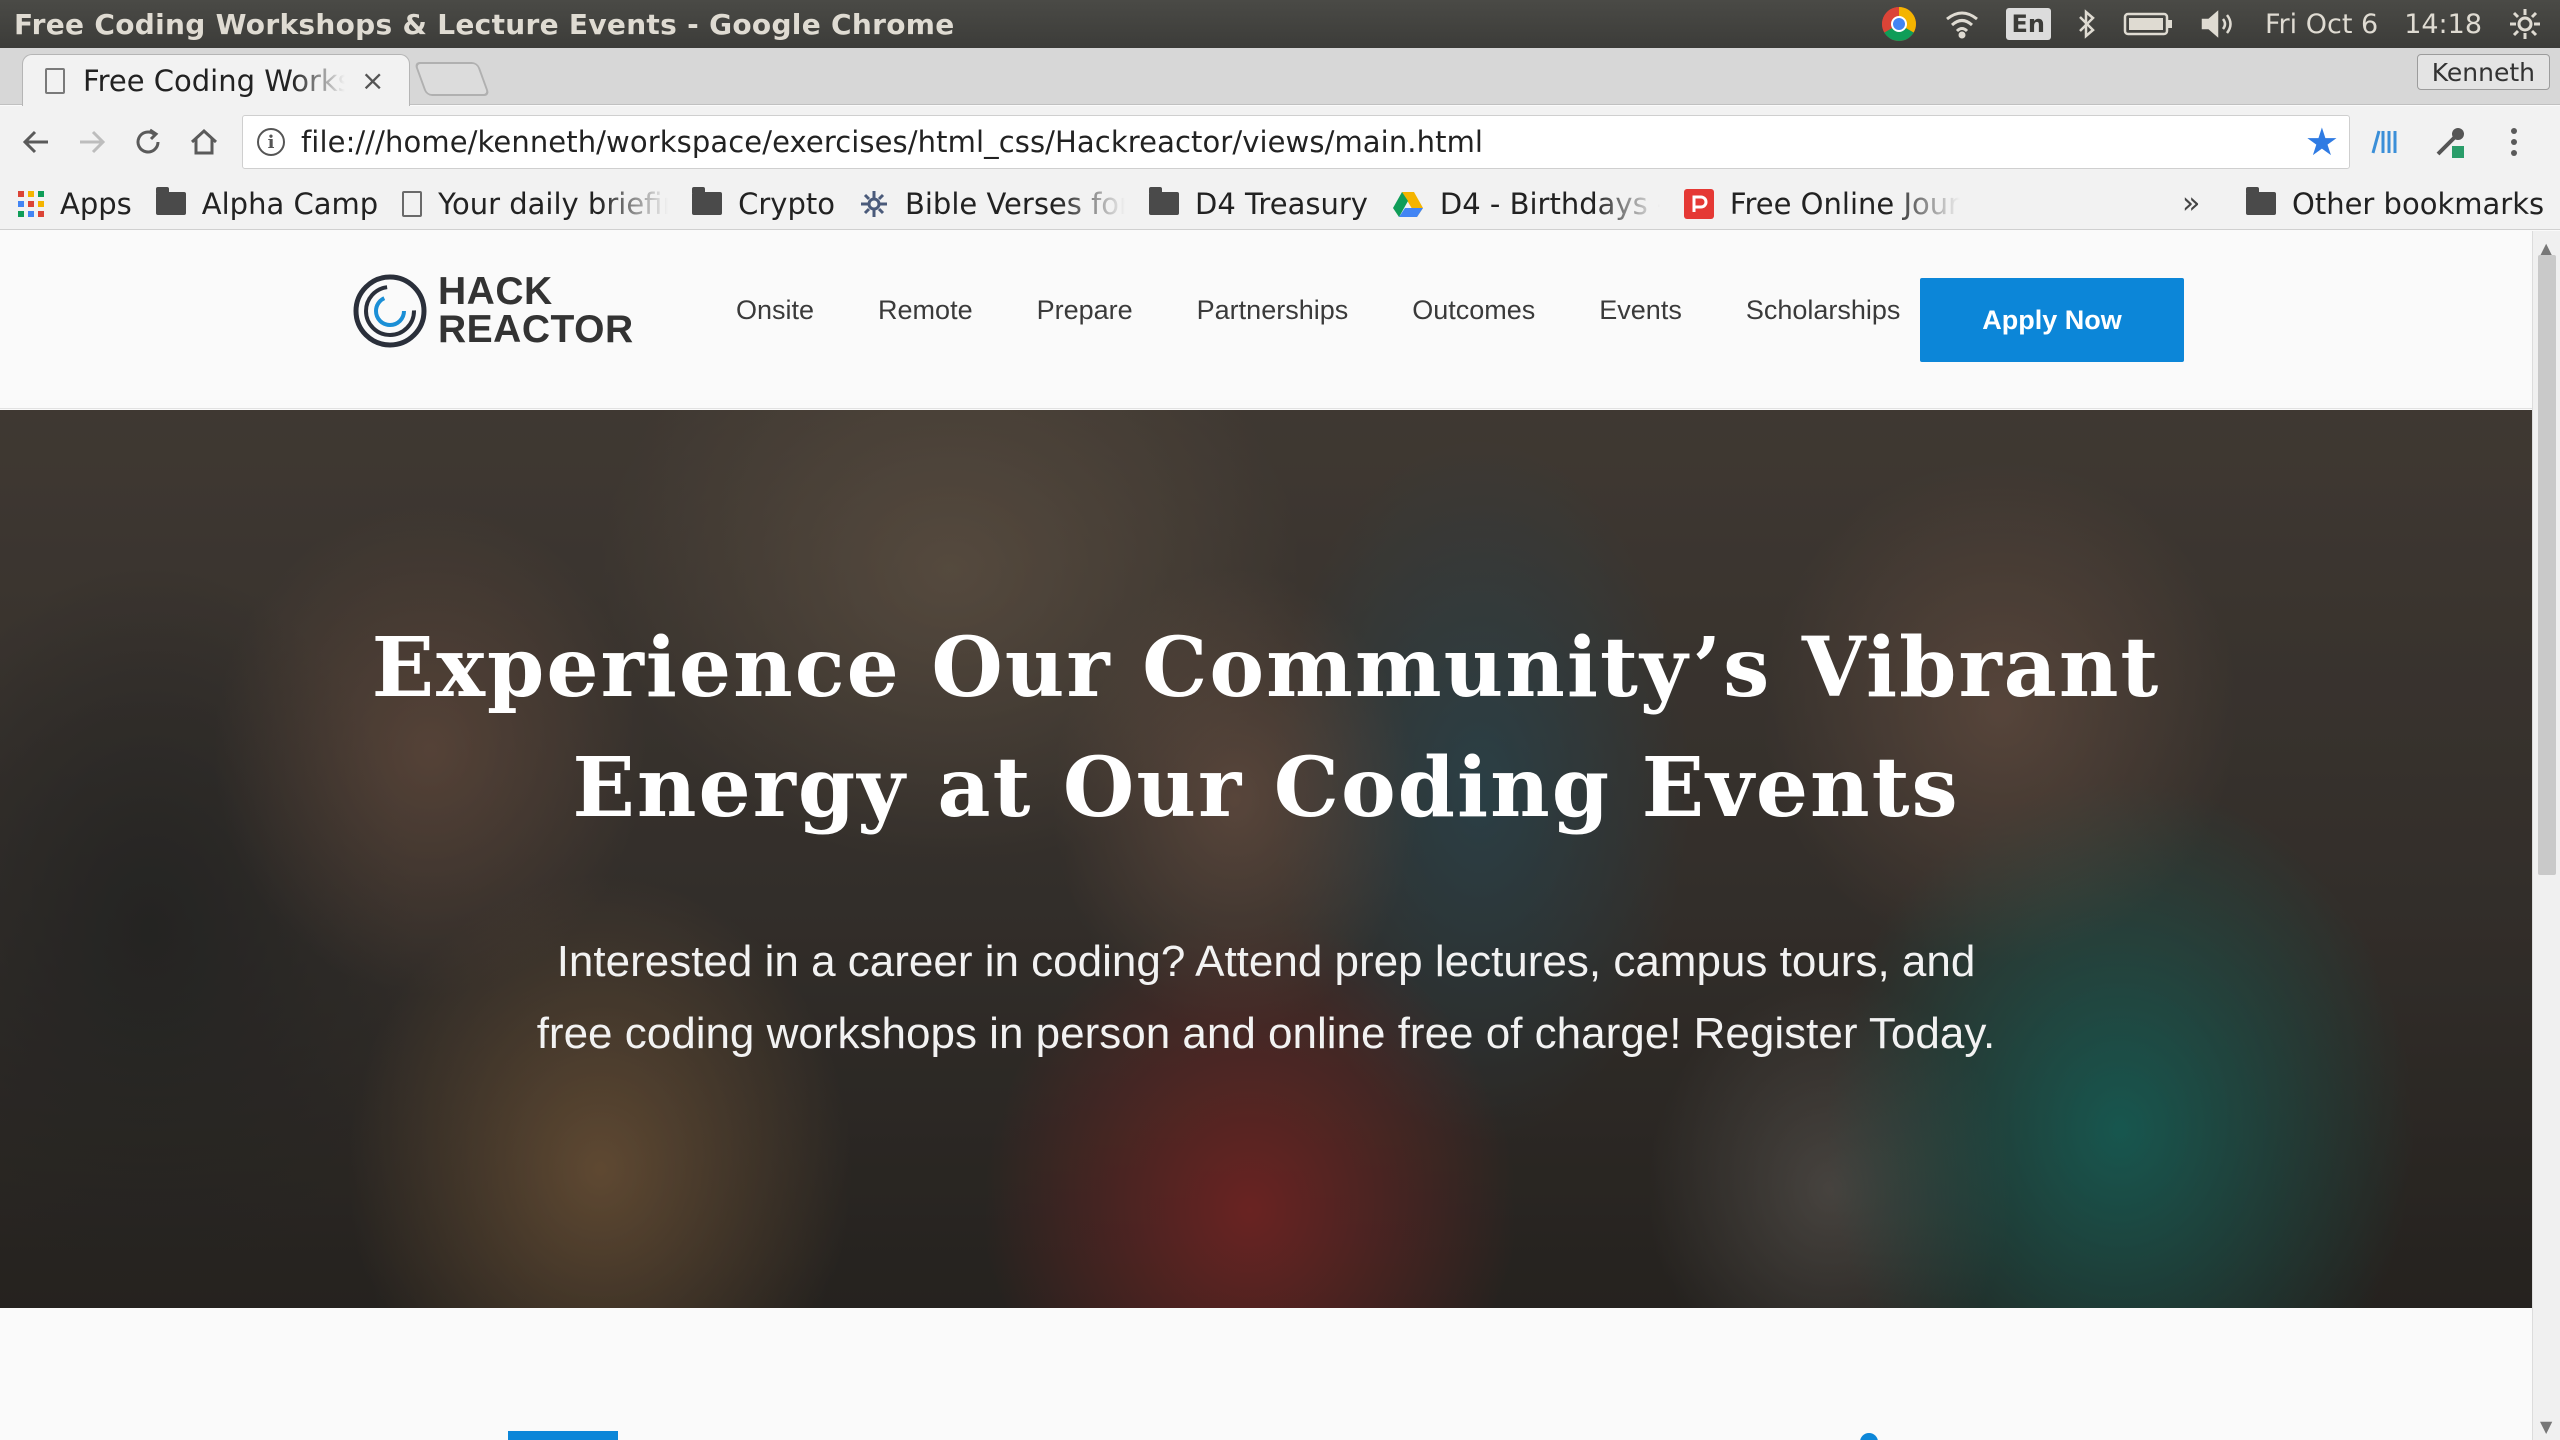 This screenshot has height=1440, width=2560. I want to click on bookmark-crypto: Crypto, so click(763, 204).